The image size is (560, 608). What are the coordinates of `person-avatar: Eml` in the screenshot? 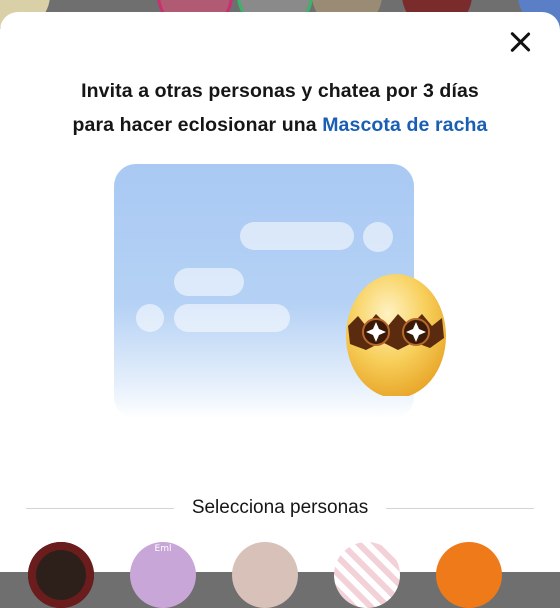 It's located at (163, 575).